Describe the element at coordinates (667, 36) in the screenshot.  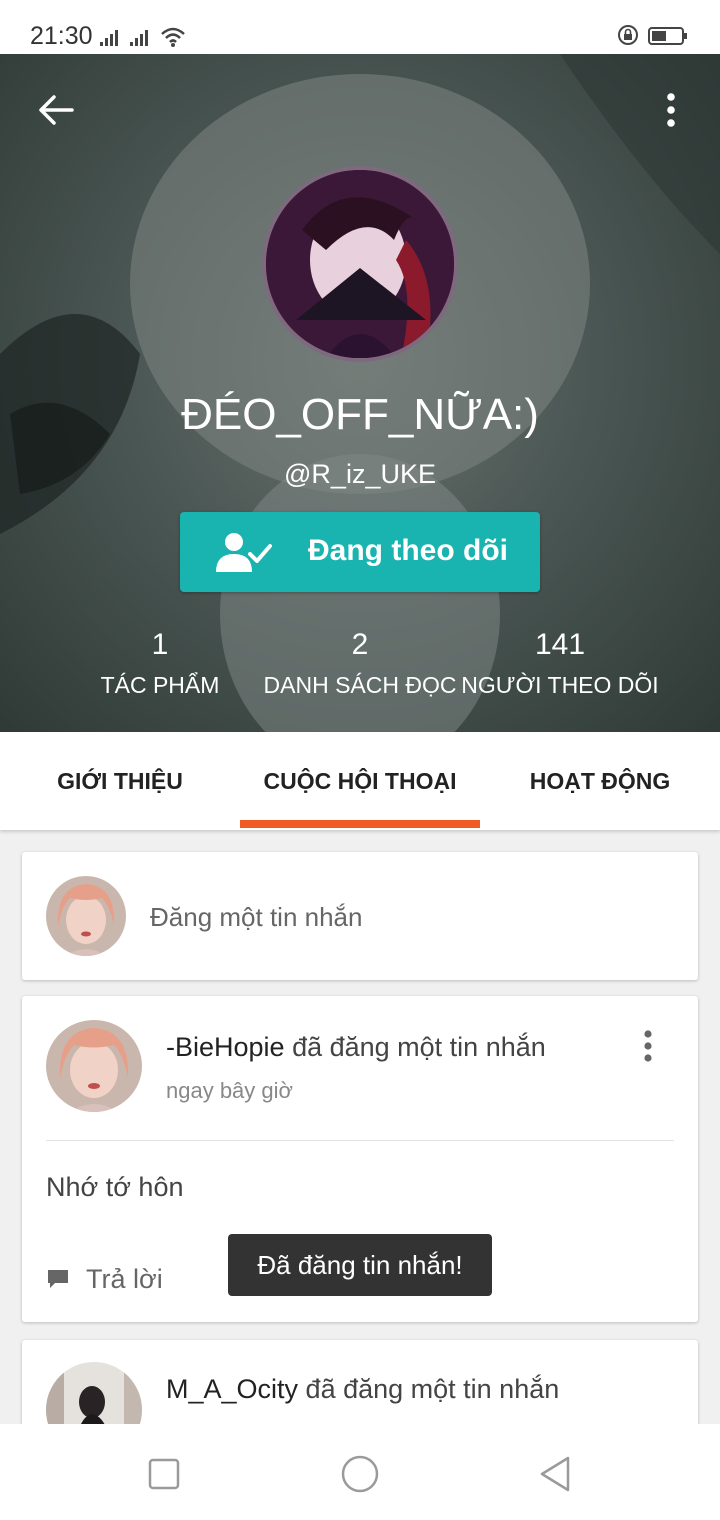
I see `battery-icon` at that location.